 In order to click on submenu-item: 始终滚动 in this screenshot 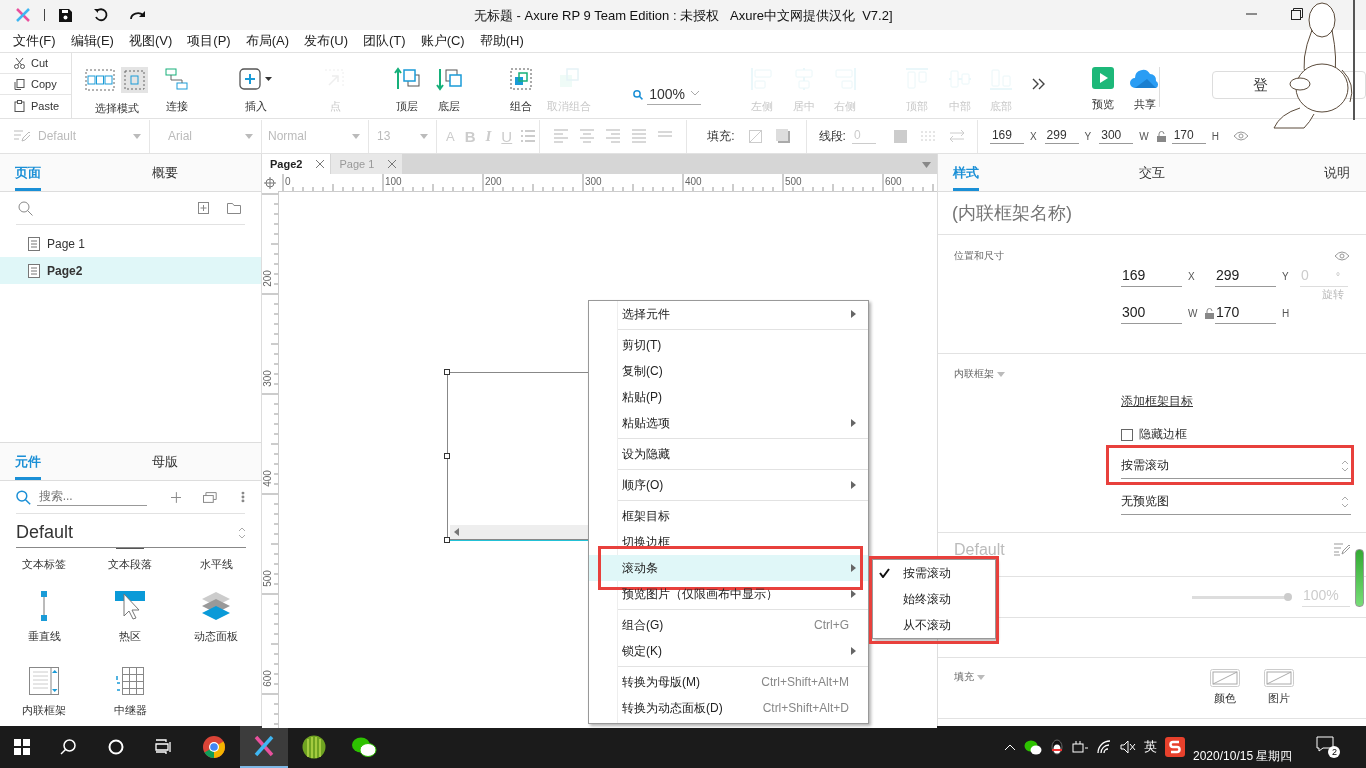, I will do `click(934, 599)`.